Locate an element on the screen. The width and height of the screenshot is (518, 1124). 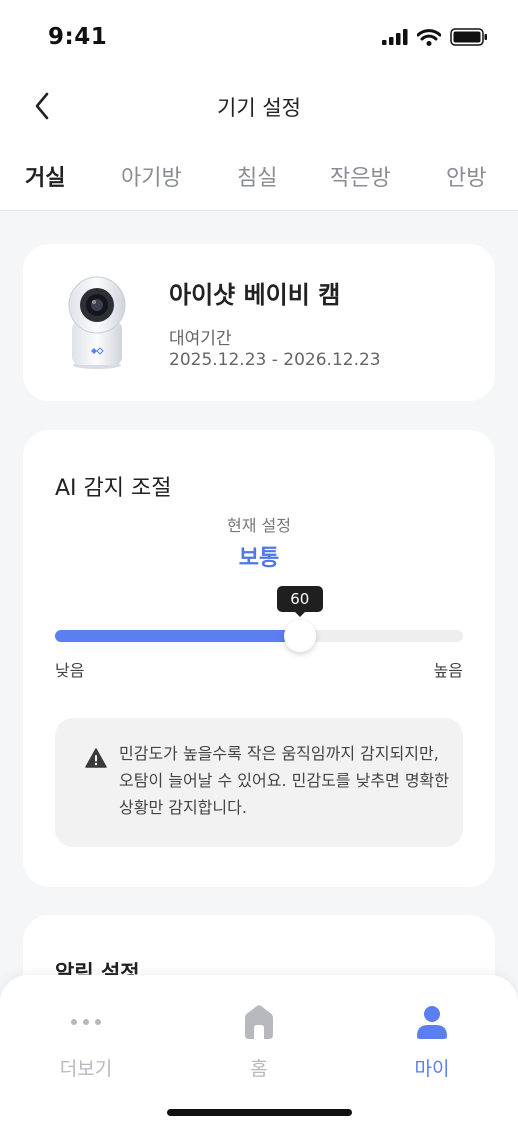
rental-label: 대여기간 is located at coordinates (200, 339).